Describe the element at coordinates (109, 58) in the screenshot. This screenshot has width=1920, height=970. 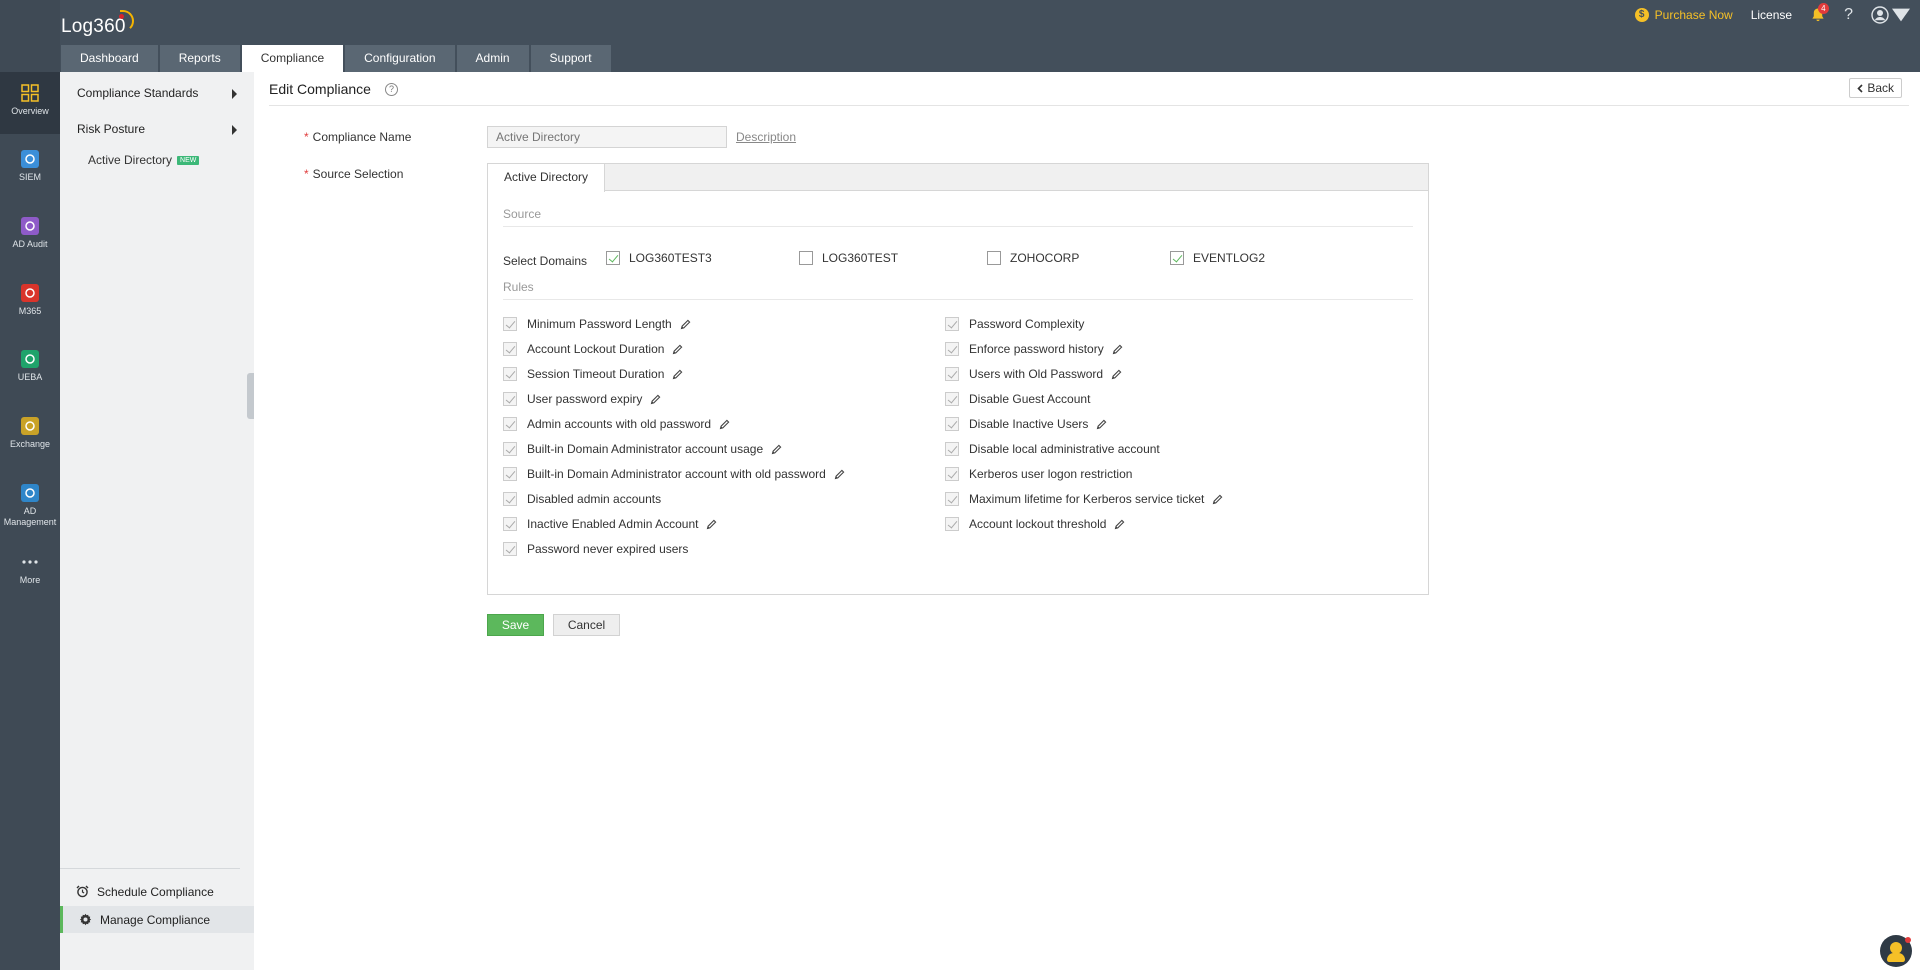
I see `tab-dashboard: Dashboard` at that location.